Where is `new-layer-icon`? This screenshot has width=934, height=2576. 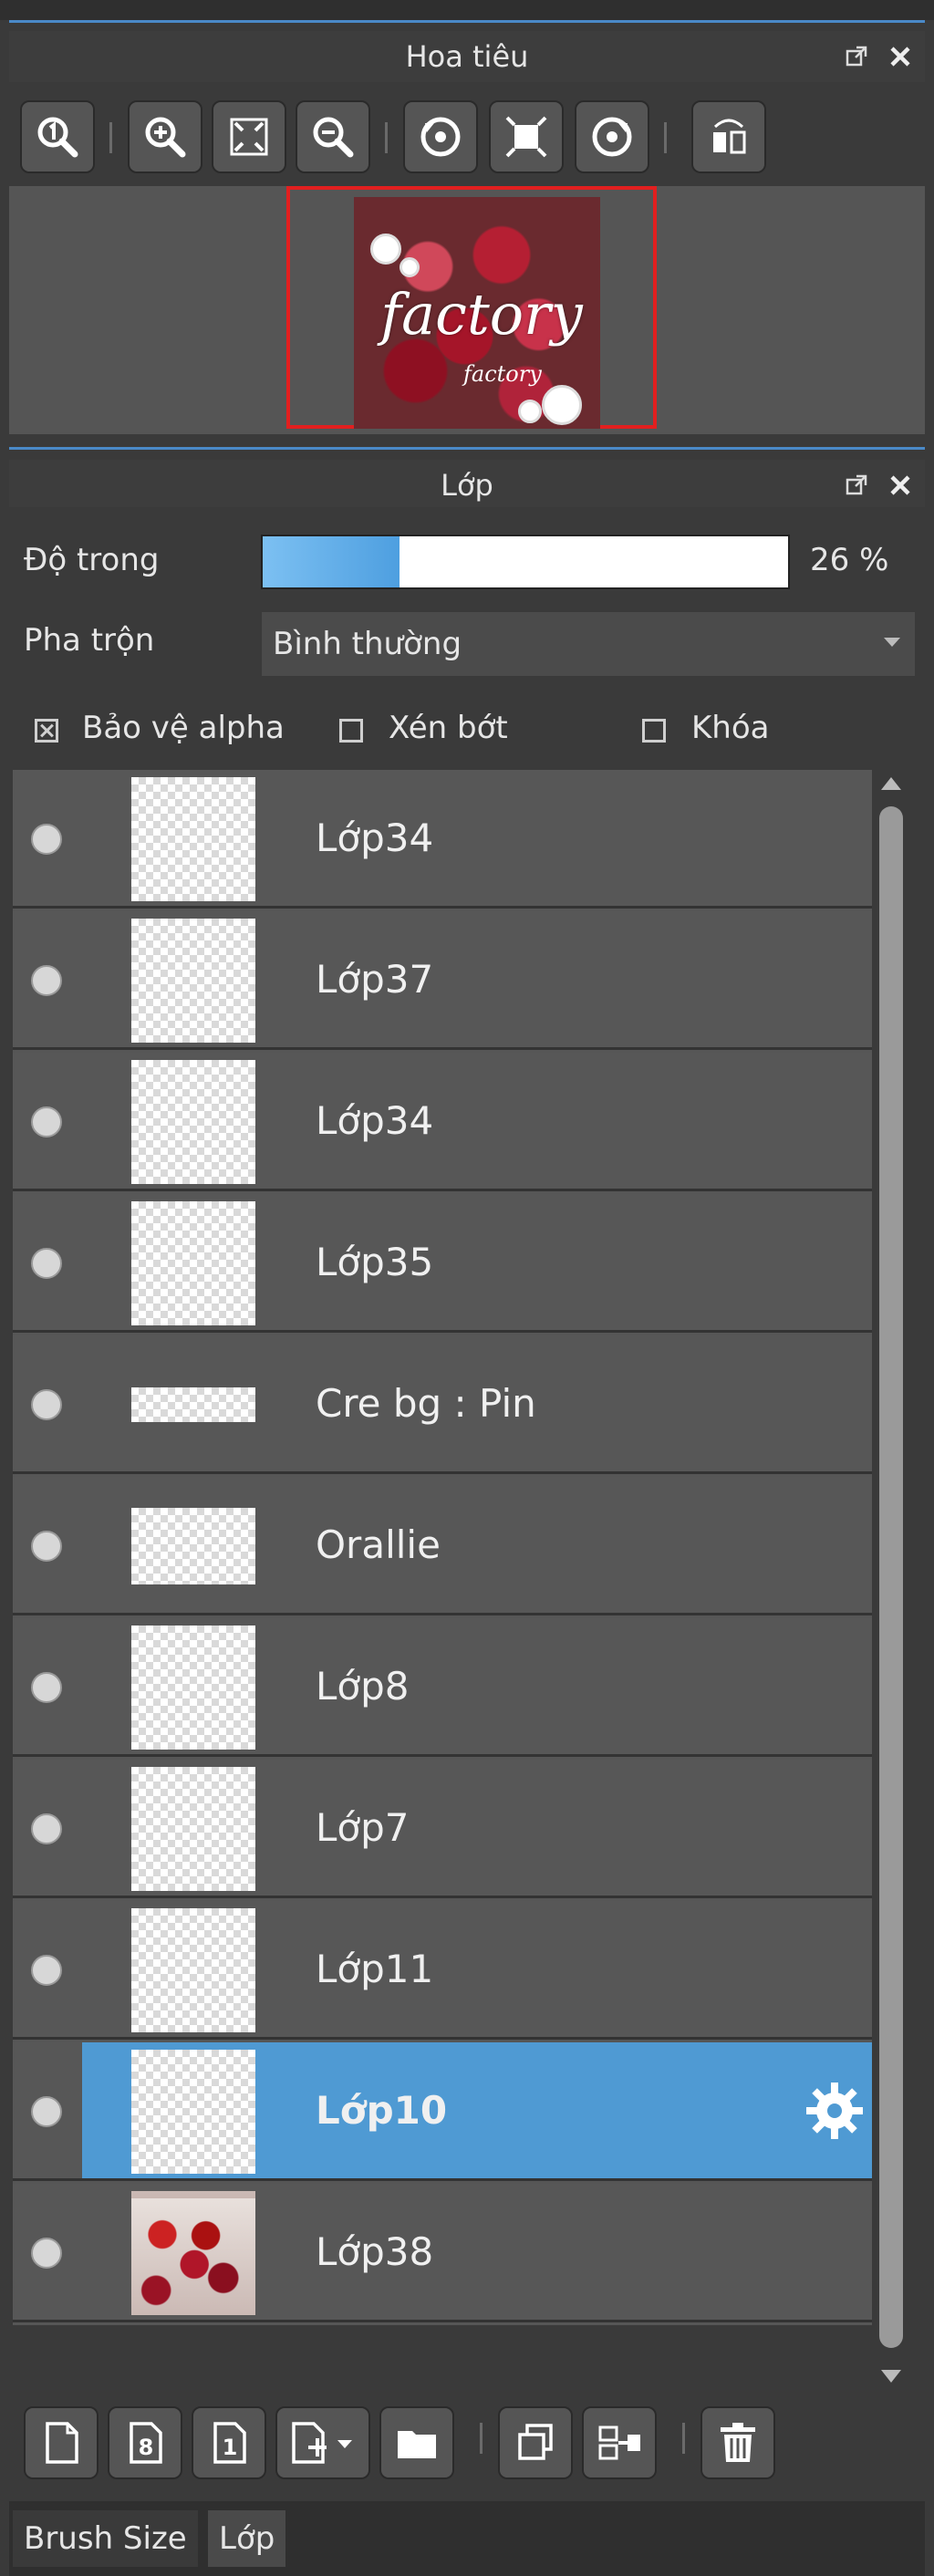
new-layer-icon is located at coordinates (62, 2443).